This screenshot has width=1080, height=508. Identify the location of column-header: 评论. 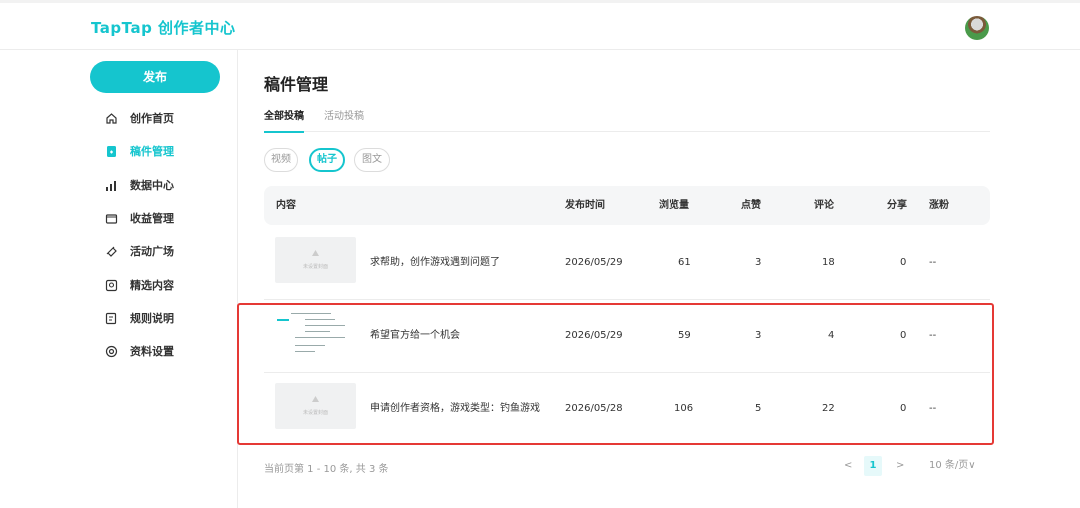
(824, 205).